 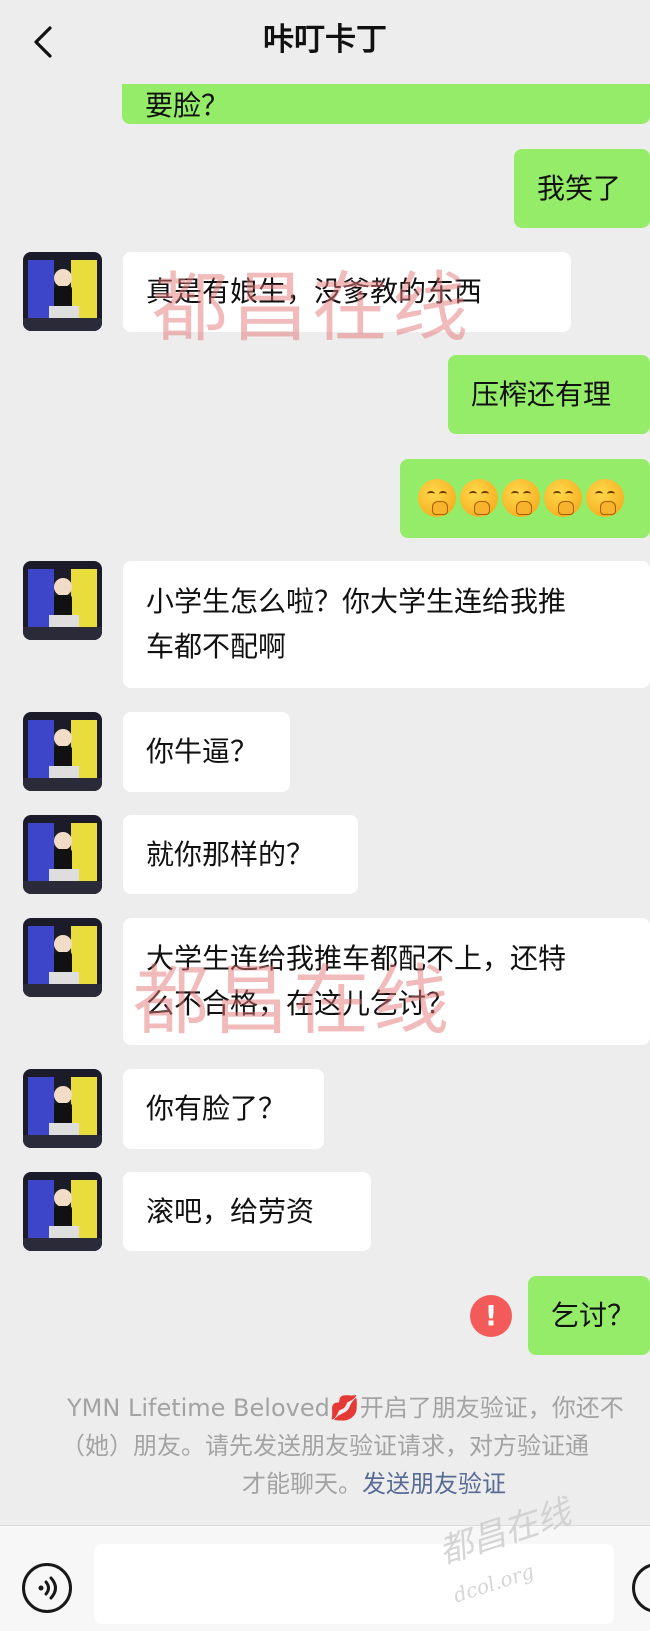 I want to click on system-notice-text: 才能聊天。, so click(x=302, y=1484).